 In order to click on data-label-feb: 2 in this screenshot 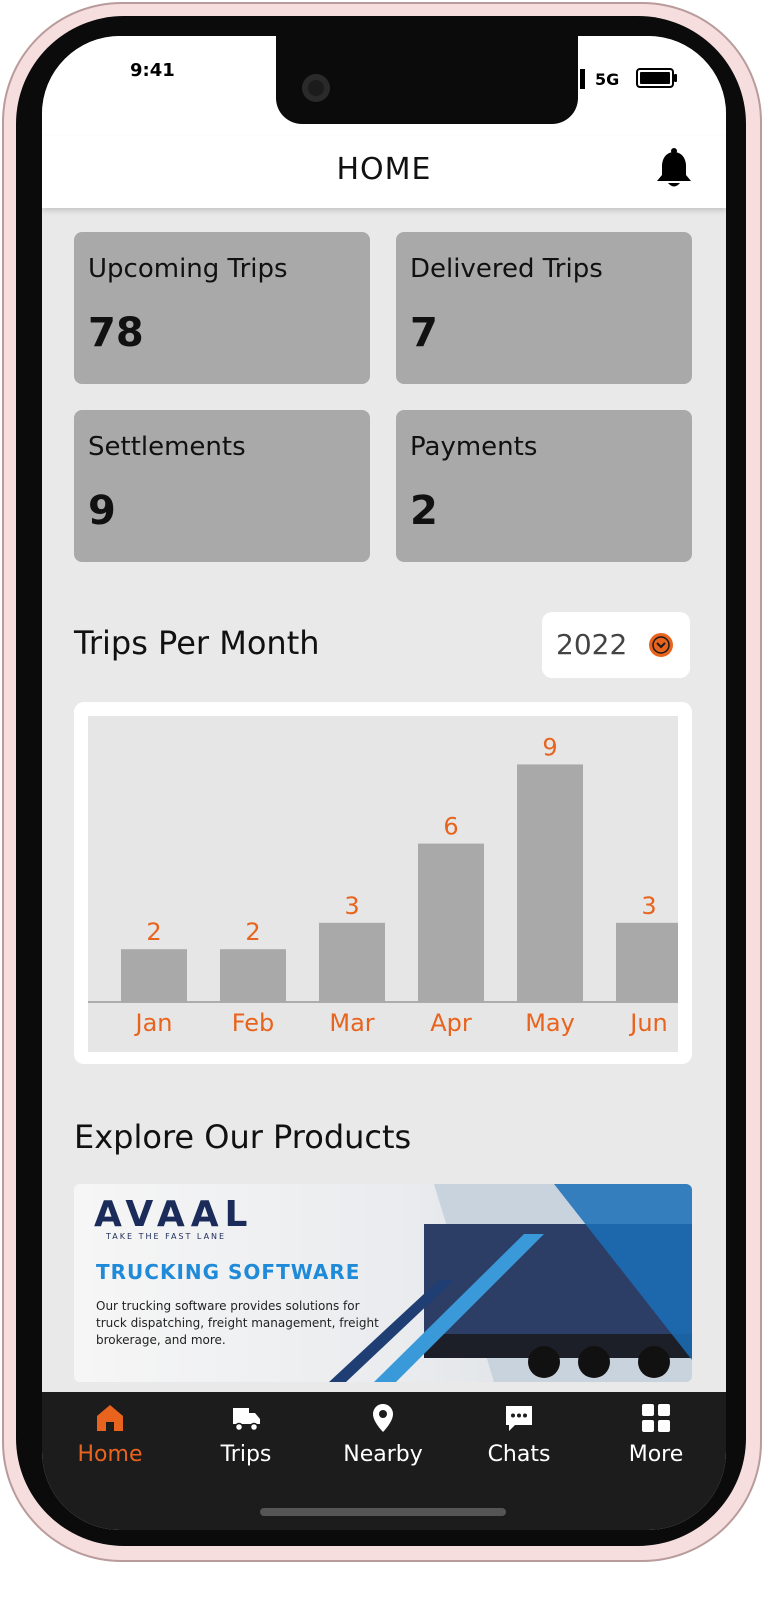, I will do `click(252, 932)`.